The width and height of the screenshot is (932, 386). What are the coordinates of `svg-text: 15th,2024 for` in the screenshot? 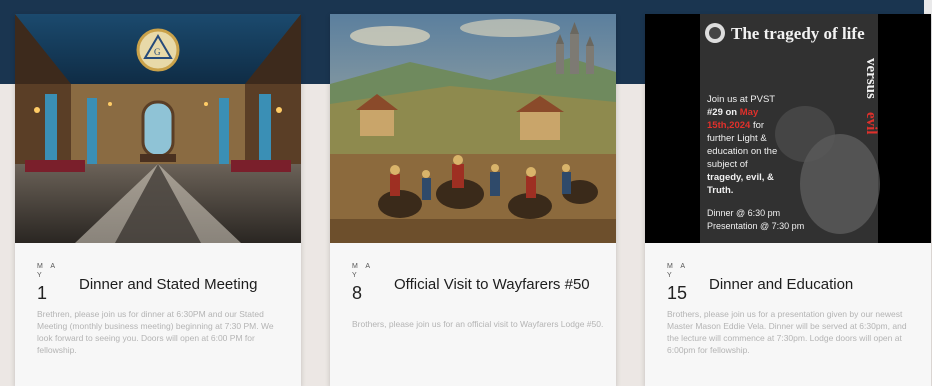 It's located at (735, 125).